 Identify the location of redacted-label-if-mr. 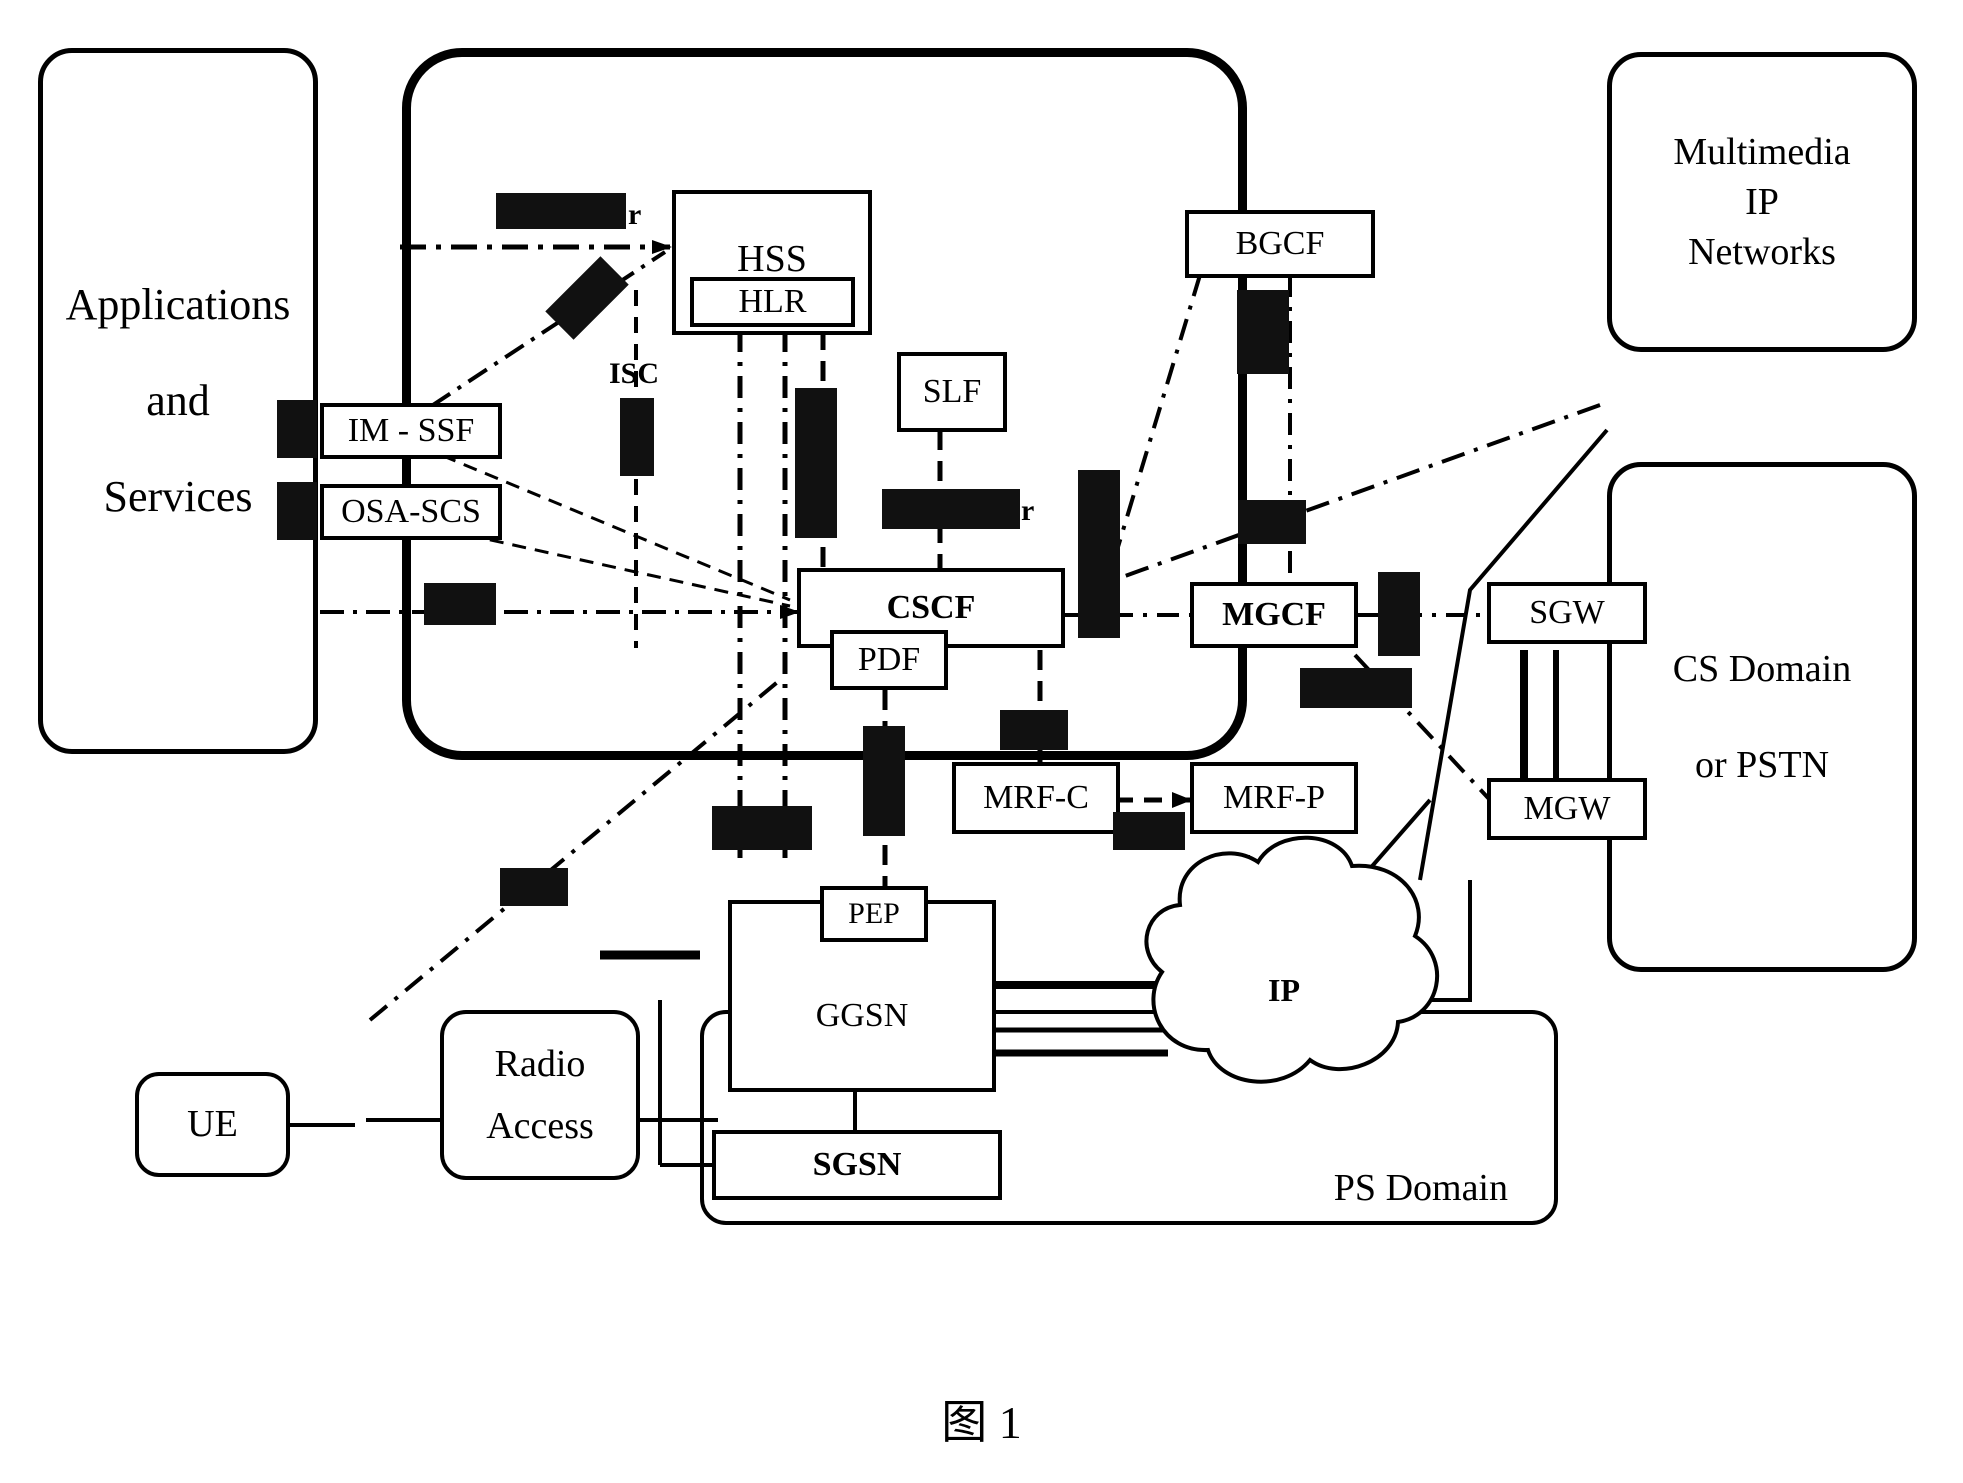
(1034, 730).